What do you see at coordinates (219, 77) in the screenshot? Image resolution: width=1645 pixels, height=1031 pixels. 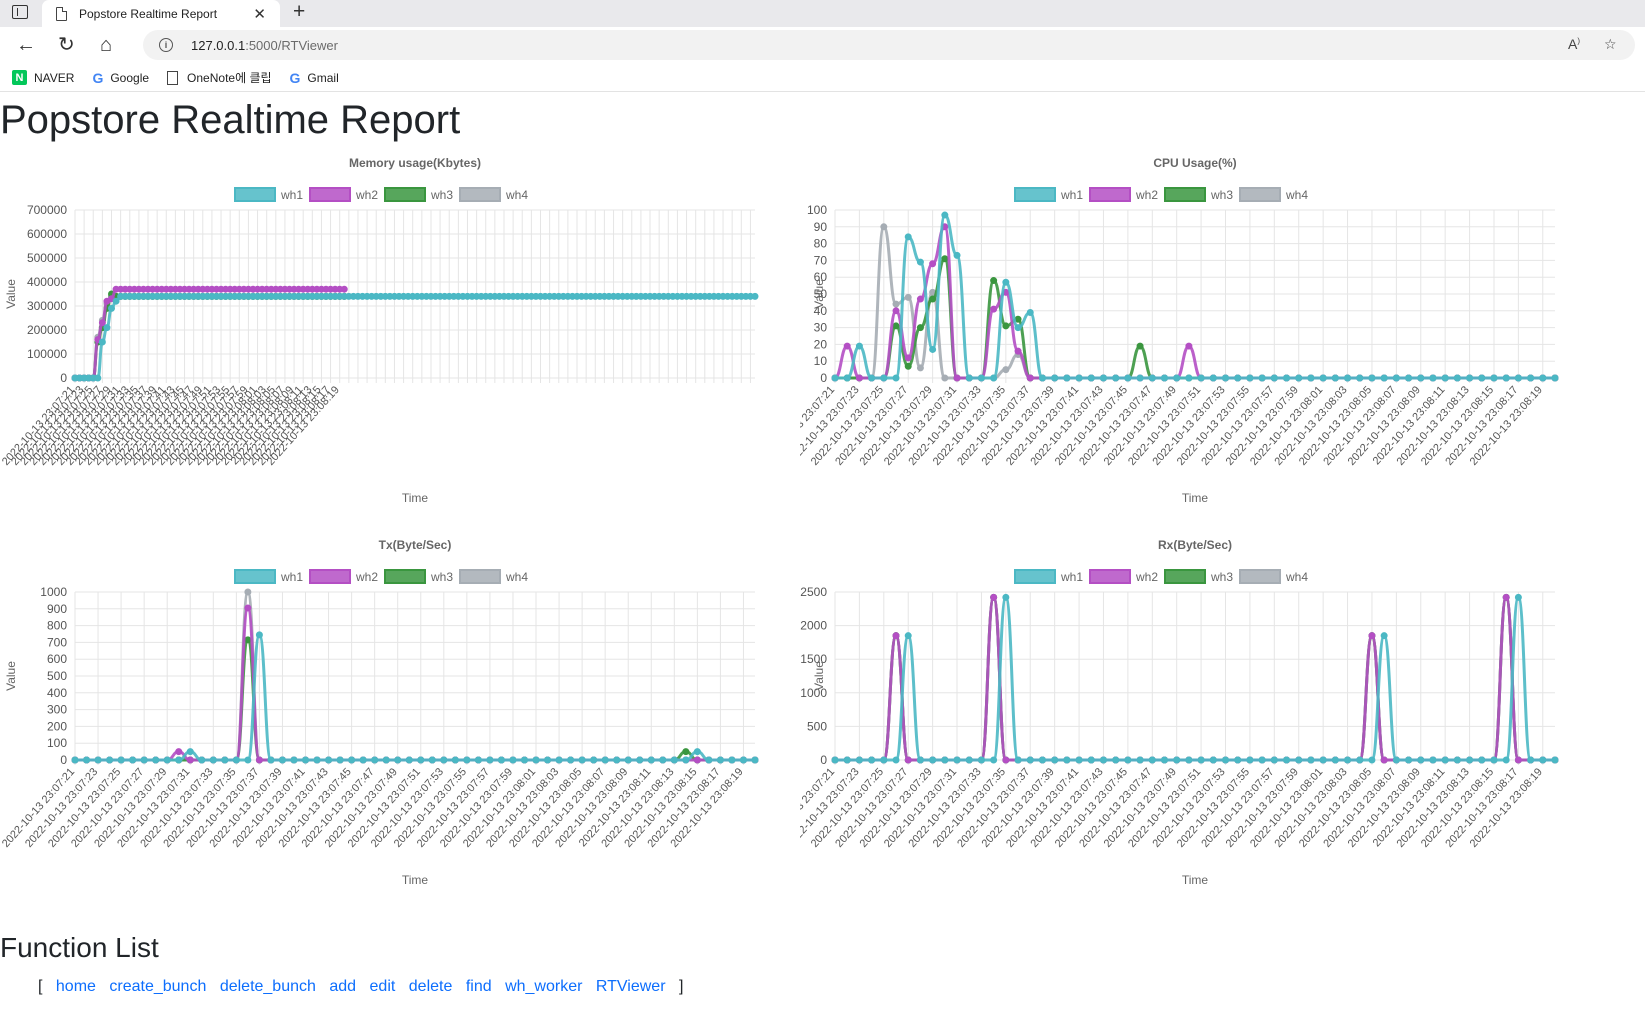 I see `bookmark-onenote: OneNote에 클립` at bounding box center [219, 77].